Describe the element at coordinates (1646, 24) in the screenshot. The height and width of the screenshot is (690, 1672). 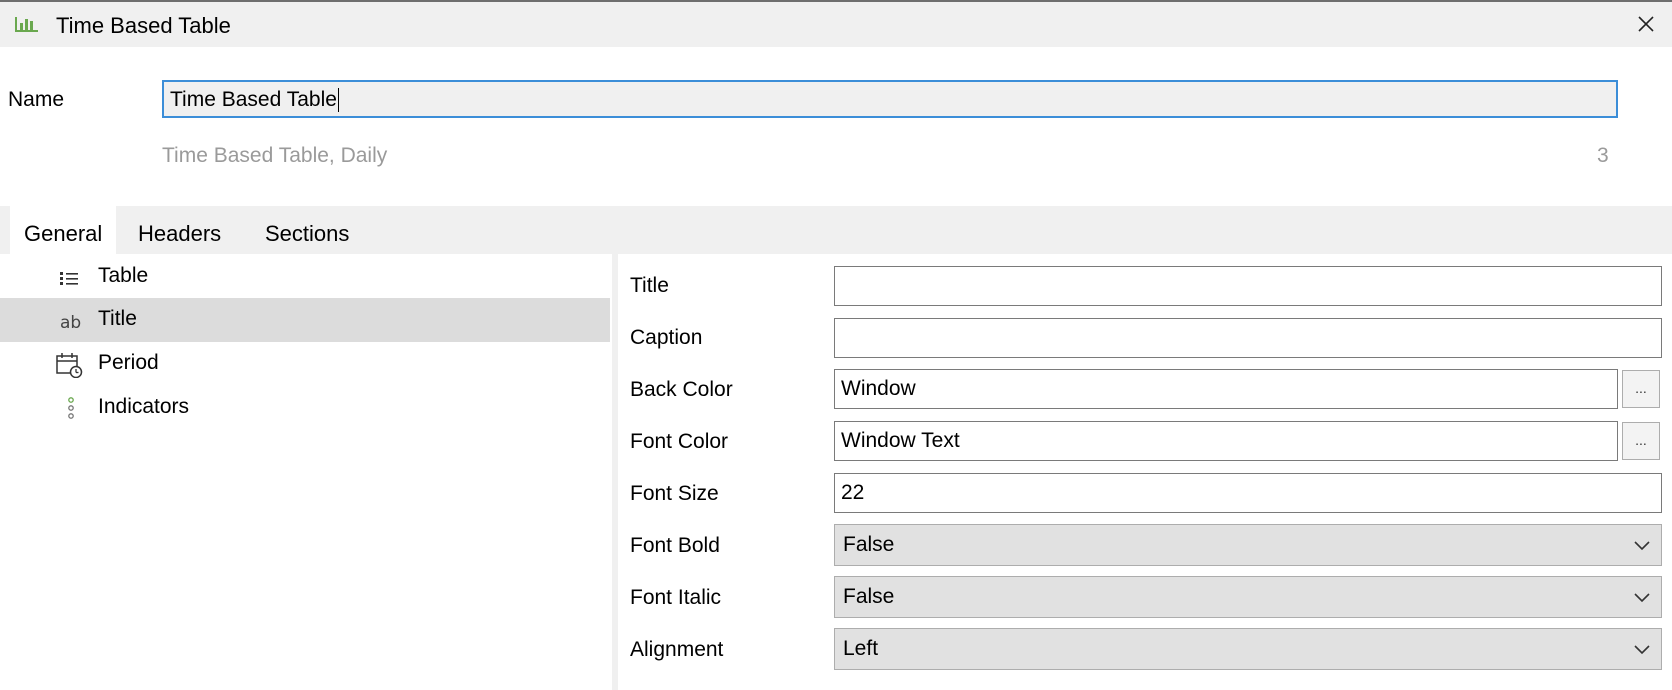
I see `close-icon` at that location.